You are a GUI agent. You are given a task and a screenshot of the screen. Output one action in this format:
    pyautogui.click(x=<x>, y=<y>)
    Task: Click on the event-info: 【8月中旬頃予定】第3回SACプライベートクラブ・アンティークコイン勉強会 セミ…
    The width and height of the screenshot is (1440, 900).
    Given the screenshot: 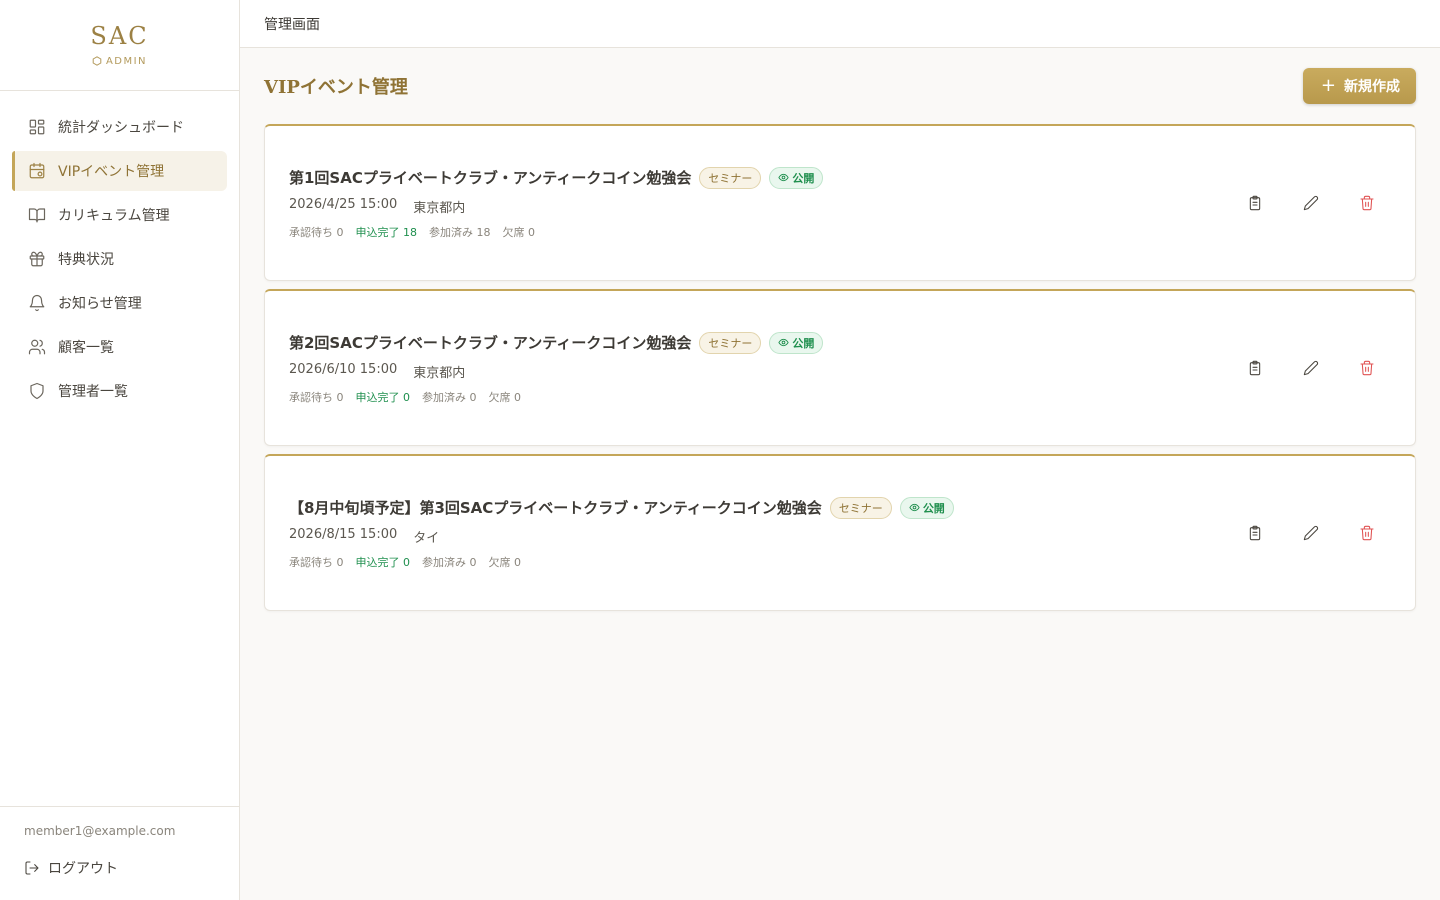 What is the action you would take?
    pyautogui.click(x=621, y=533)
    